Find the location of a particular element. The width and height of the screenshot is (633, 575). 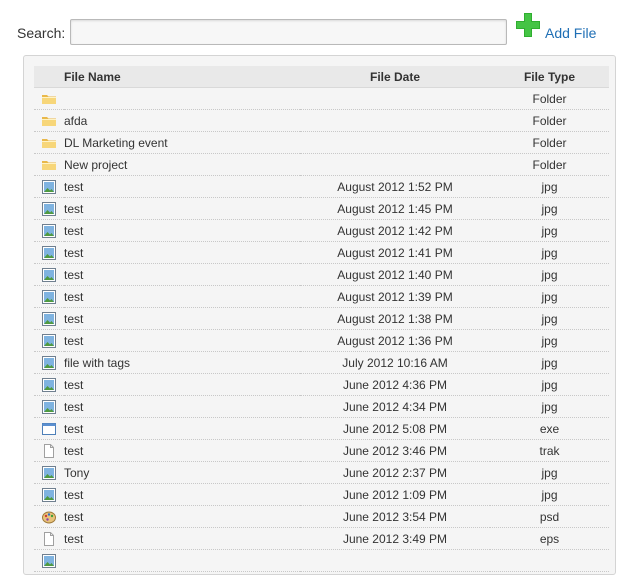

table-row: Tony June 2012 2:37 PM jpg is located at coordinates (321, 472).